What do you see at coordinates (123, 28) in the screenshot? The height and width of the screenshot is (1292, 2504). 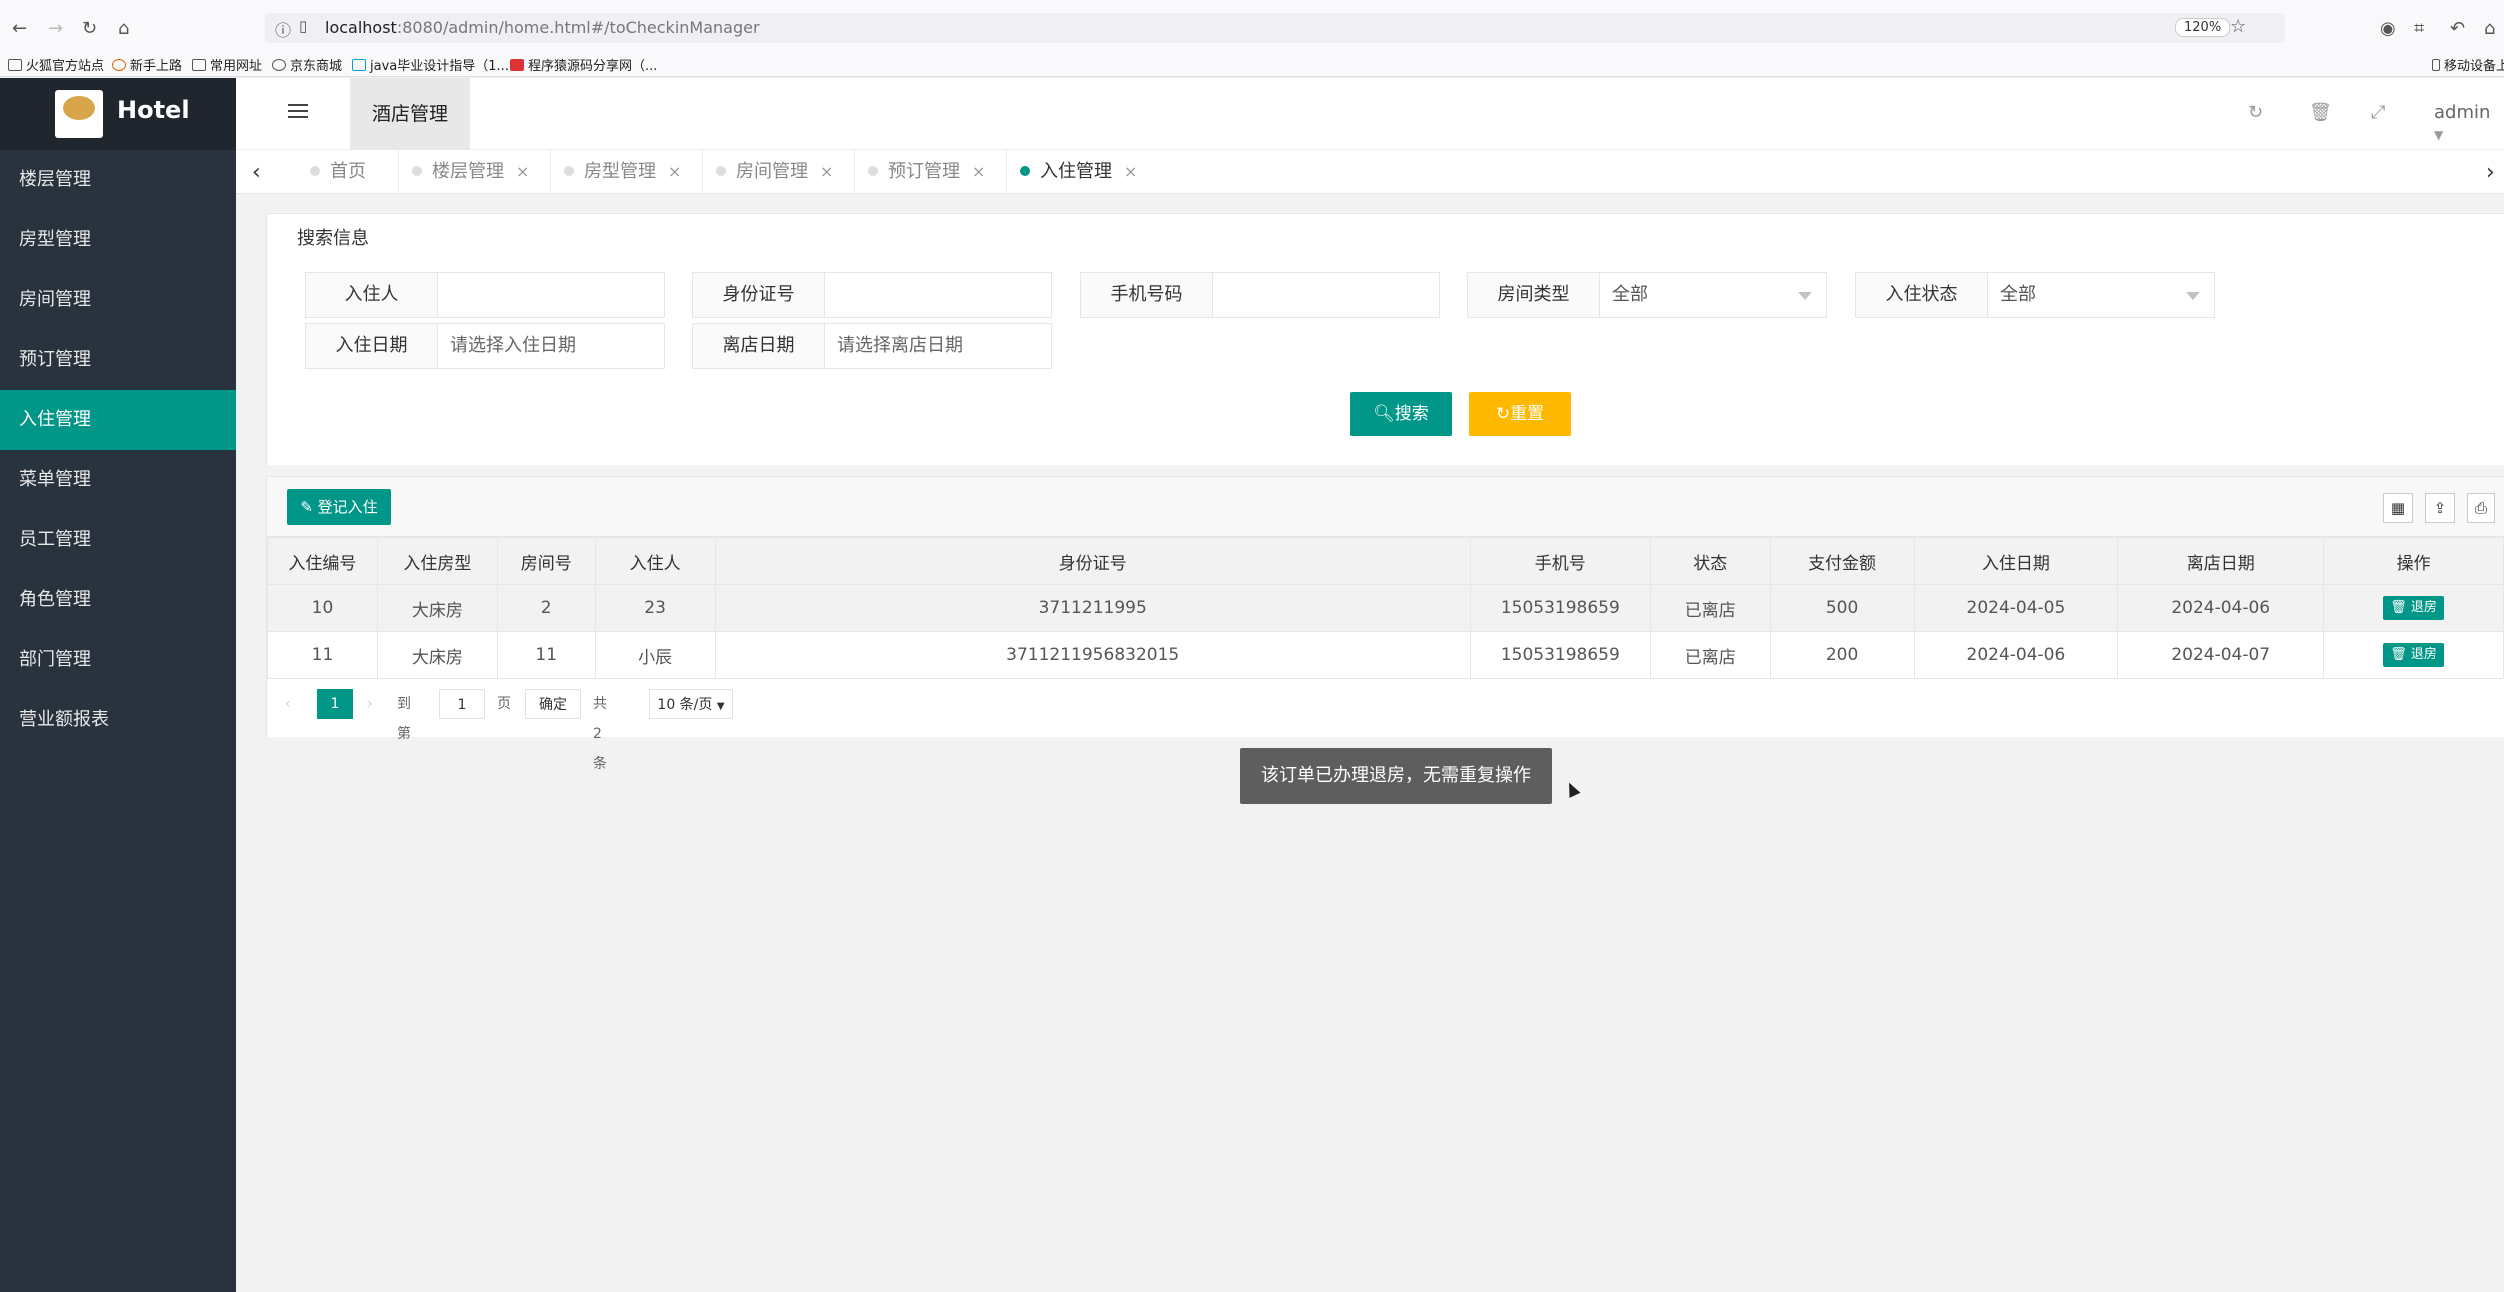 I see `home-icon: ⌂` at bounding box center [123, 28].